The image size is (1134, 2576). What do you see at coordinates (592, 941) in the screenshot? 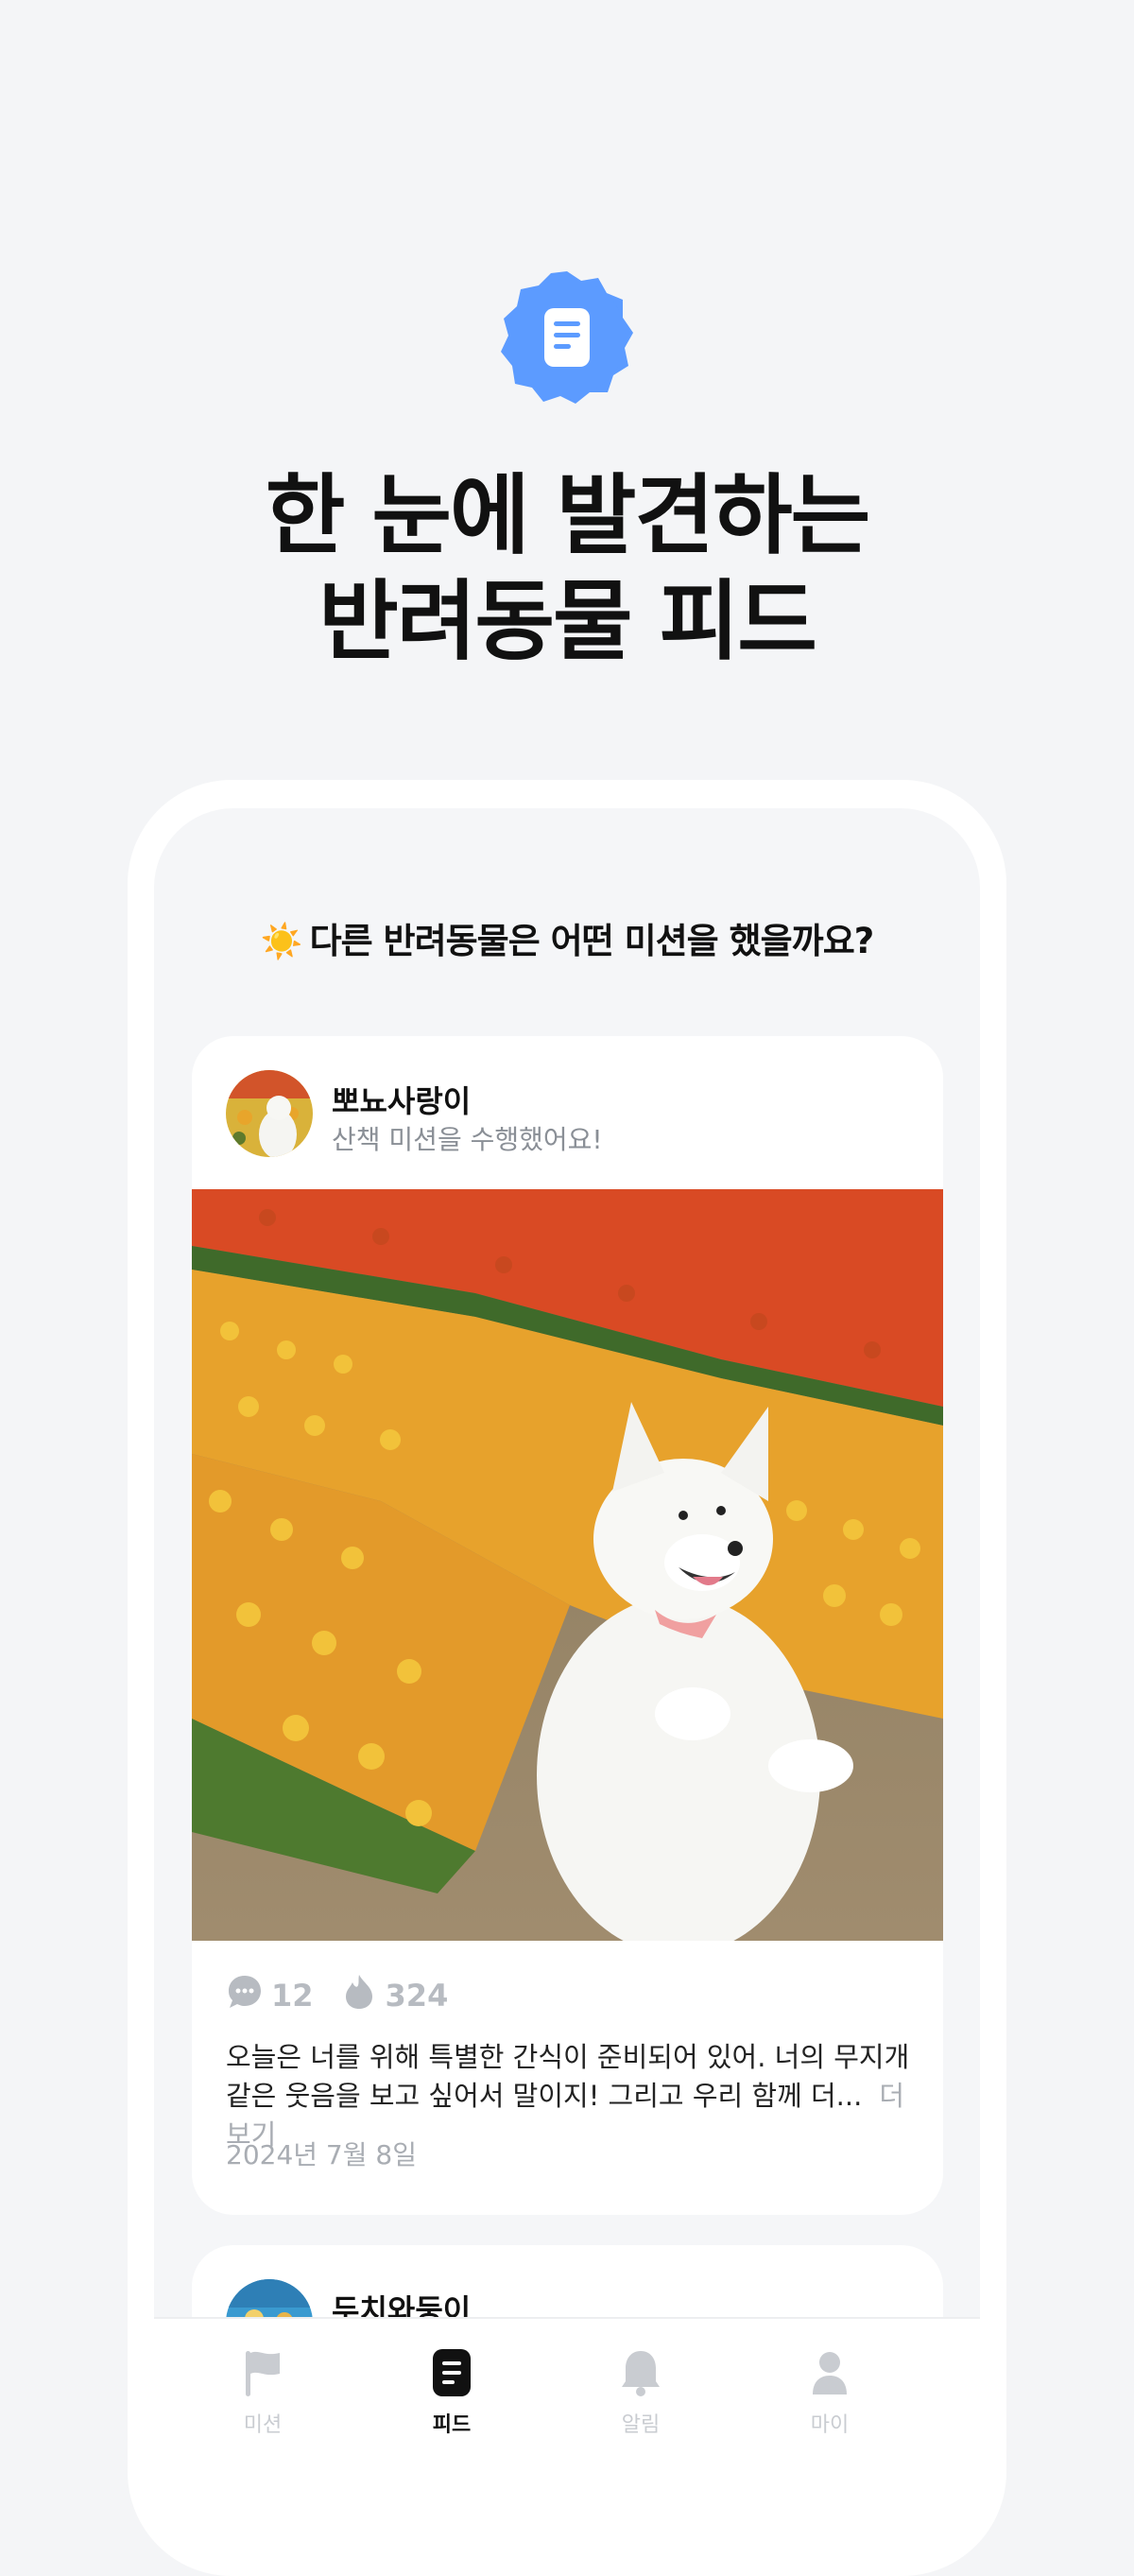
I see `feed-heading-text: 다른 반려동물은 어떤 미션을 했을까요?` at bounding box center [592, 941].